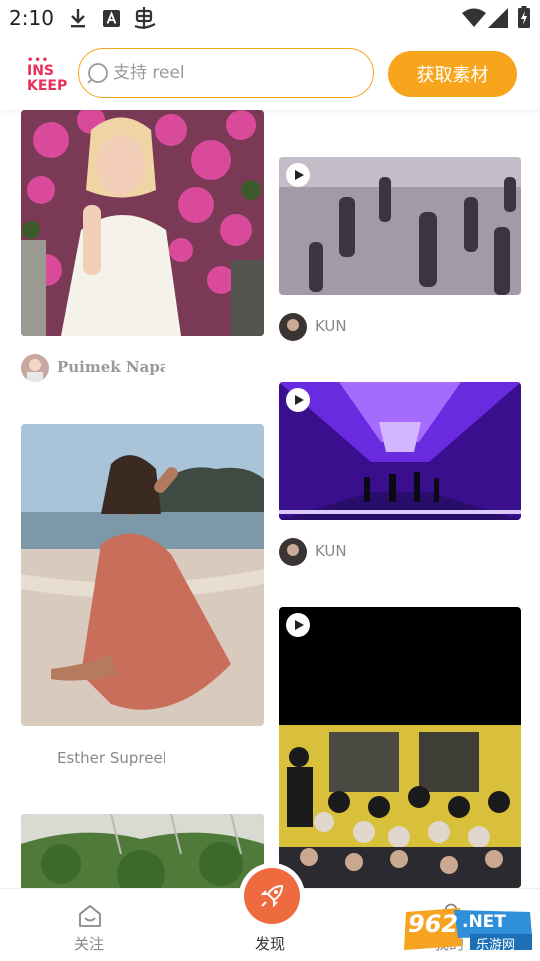 Image resolution: width=540 pixels, height=961 pixels. I want to click on logo-line-1: INS, so click(41, 71).